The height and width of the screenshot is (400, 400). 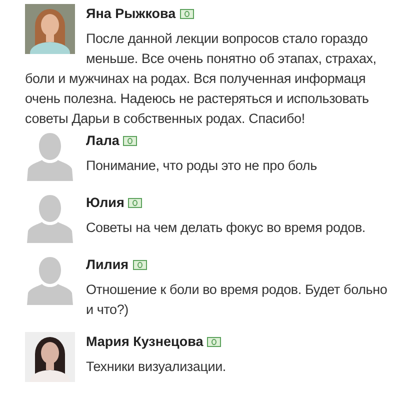 What do you see at coordinates (202, 166) in the screenshot?
I see `comment-text: Понимание, что роды это не про боль` at bounding box center [202, 166].